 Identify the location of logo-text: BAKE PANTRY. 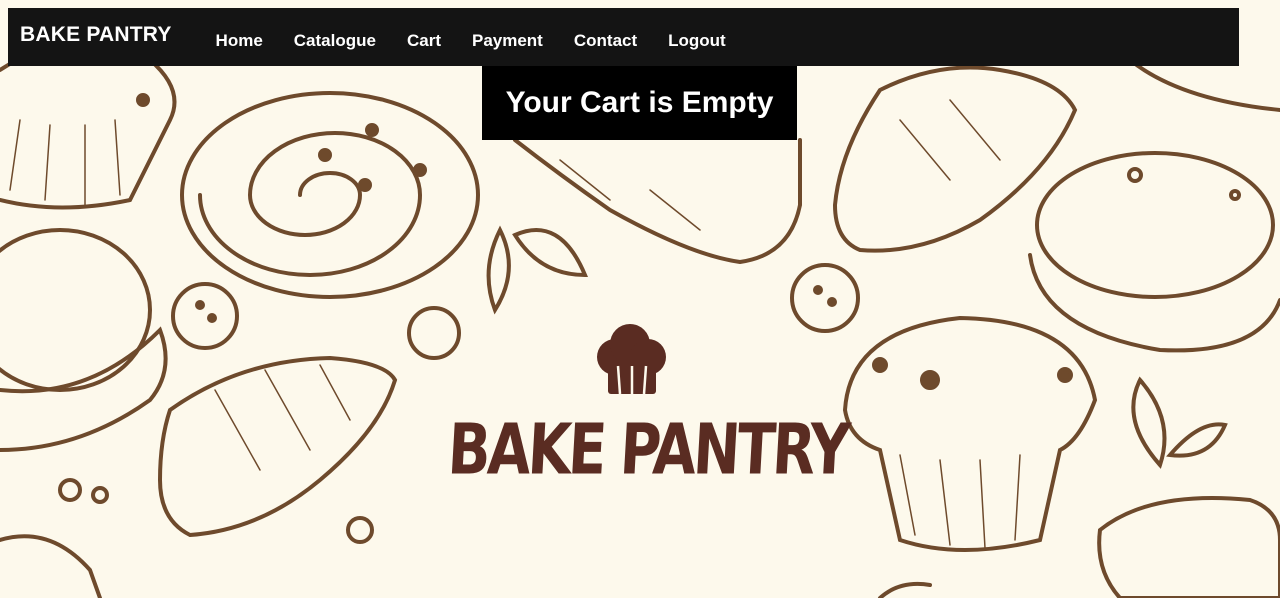
(647, 450).